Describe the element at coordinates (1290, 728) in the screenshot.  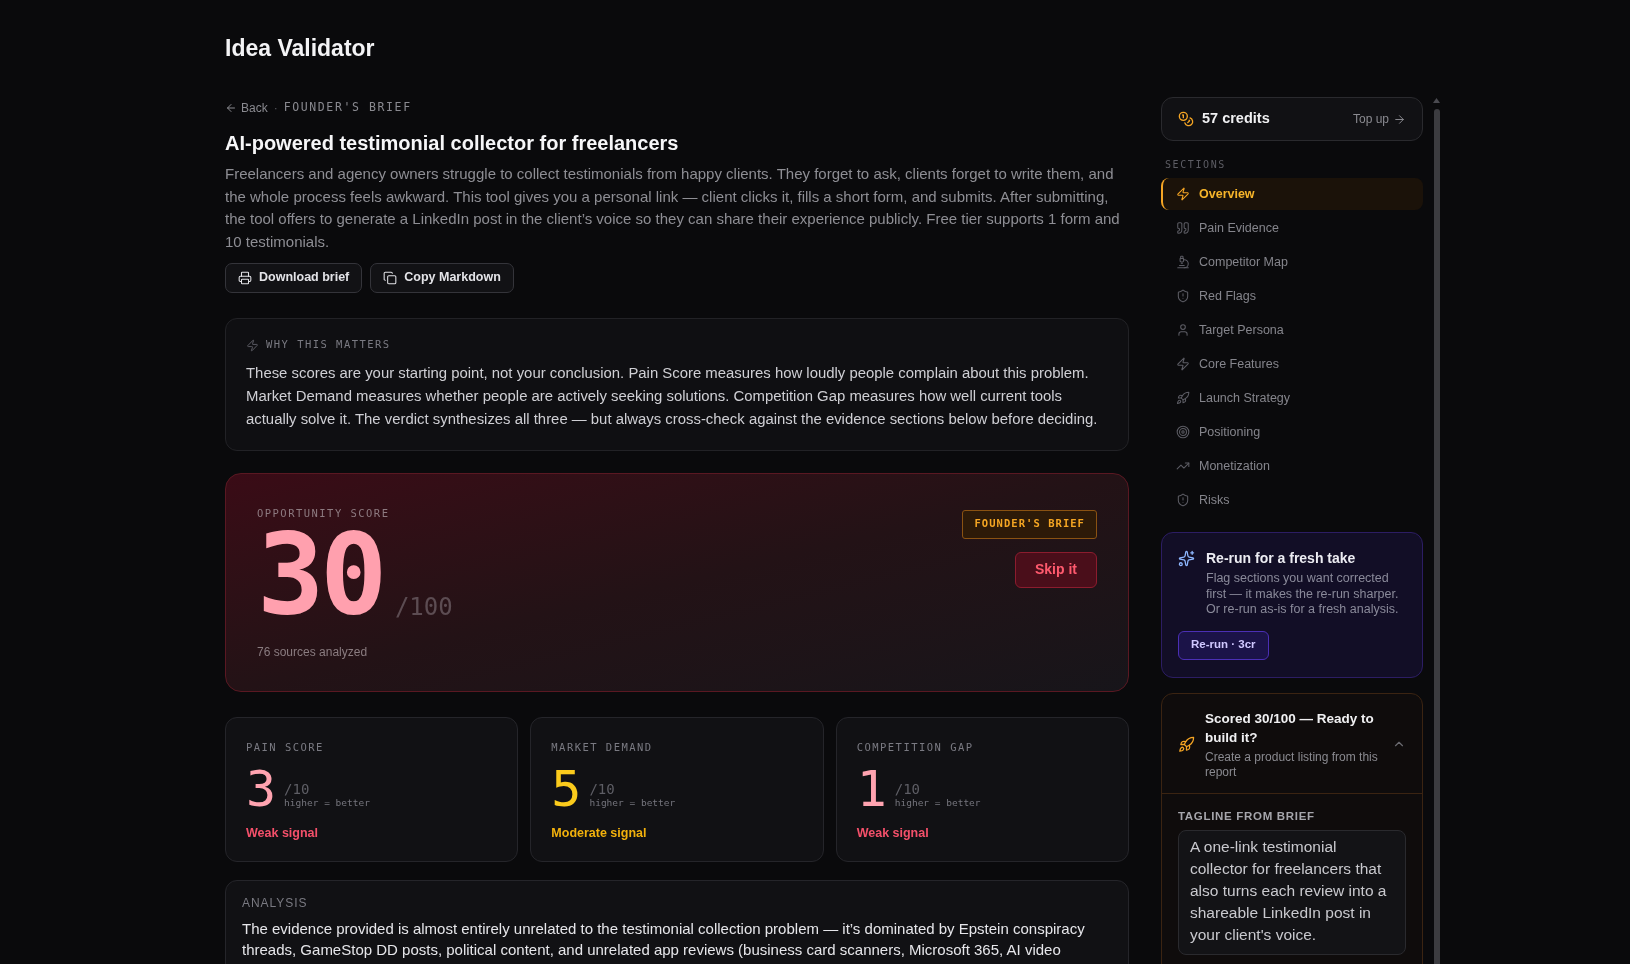
I see `build-title: Scored 30/100 — Ready to build it?` at that location.